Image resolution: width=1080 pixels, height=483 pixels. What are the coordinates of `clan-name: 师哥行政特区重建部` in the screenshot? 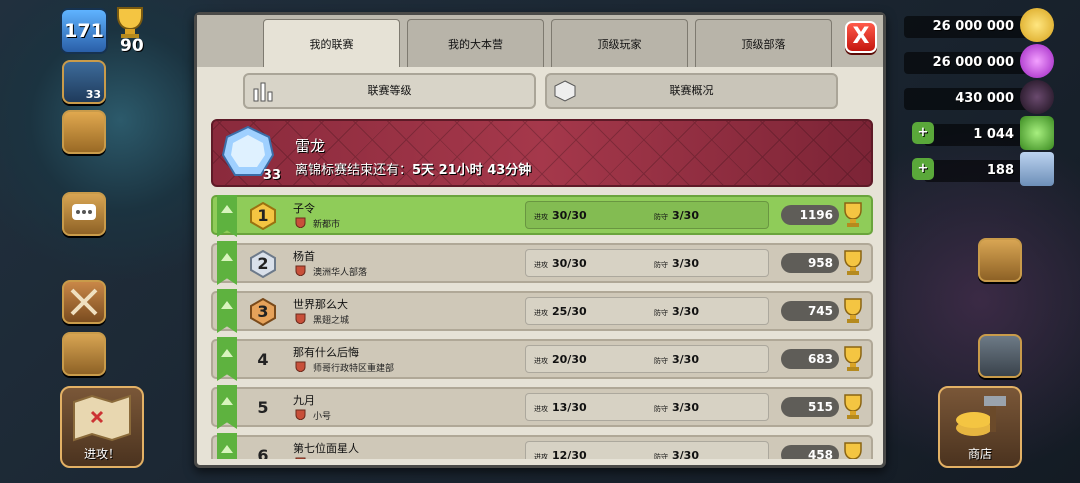 It's located at (354, 369).